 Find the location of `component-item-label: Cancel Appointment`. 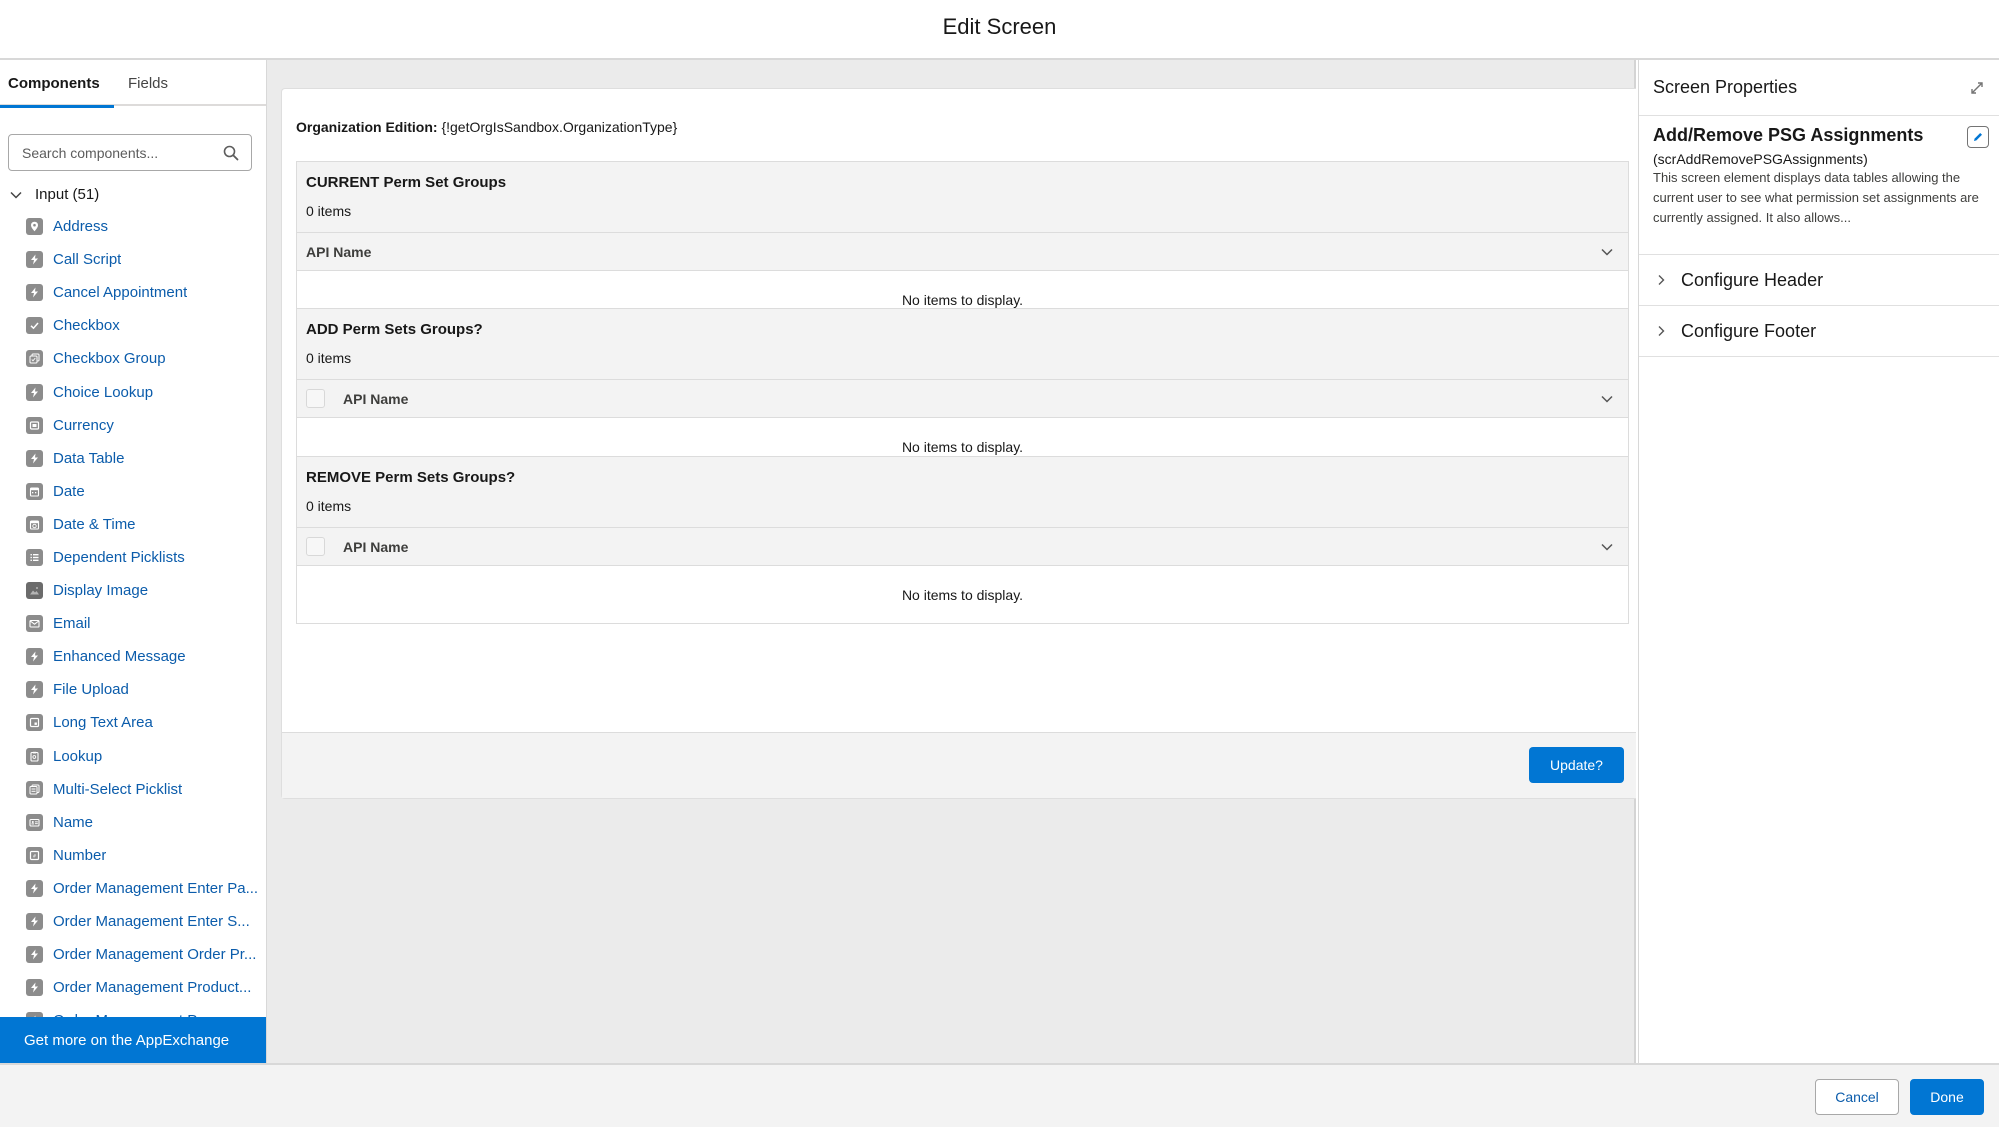

component-item-label: Cancel Appointment is located at coordinates (120, 293).